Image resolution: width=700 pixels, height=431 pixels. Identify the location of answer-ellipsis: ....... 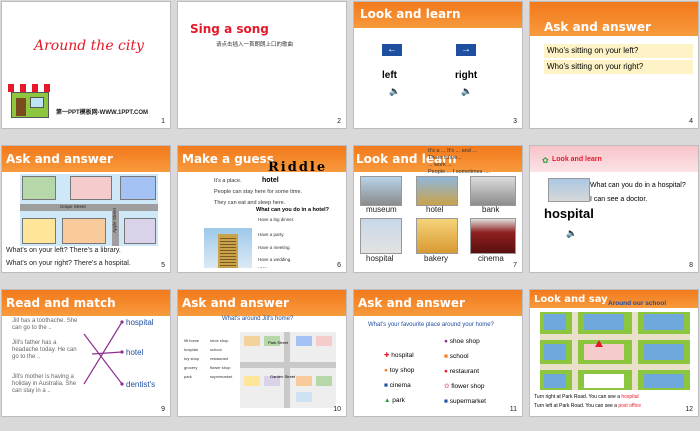
(263, 267).